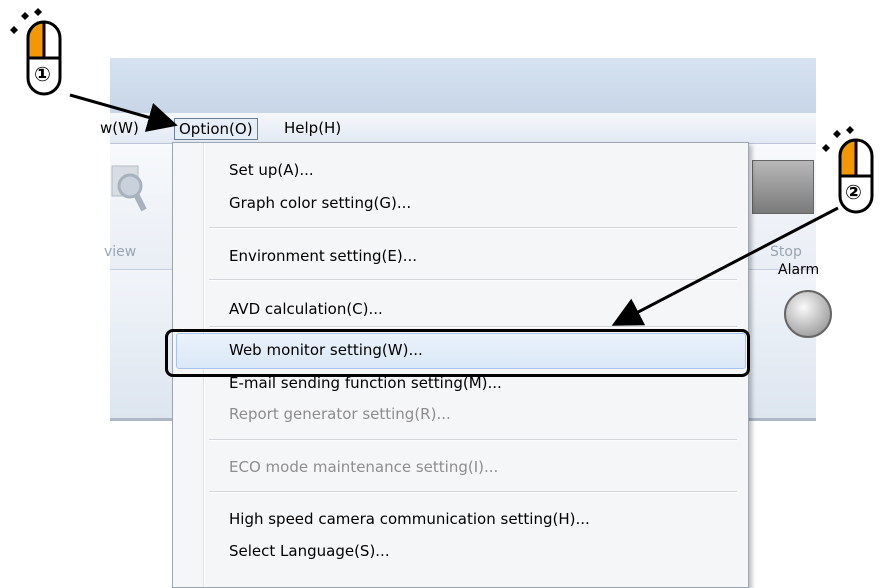  What do you see at coordinates (853, 192) in the screenshot?
I see `step-2-number: ②` at bounding box center [853, 192].